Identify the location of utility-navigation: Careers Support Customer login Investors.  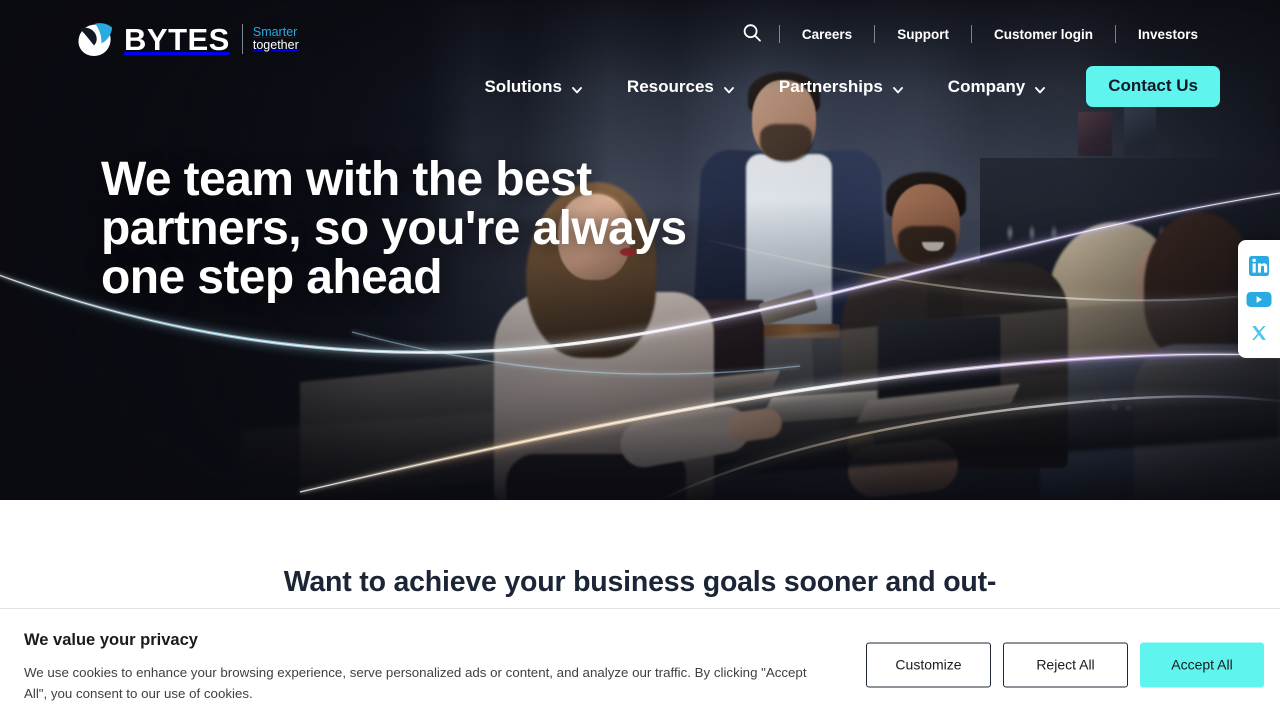
(979, 34).